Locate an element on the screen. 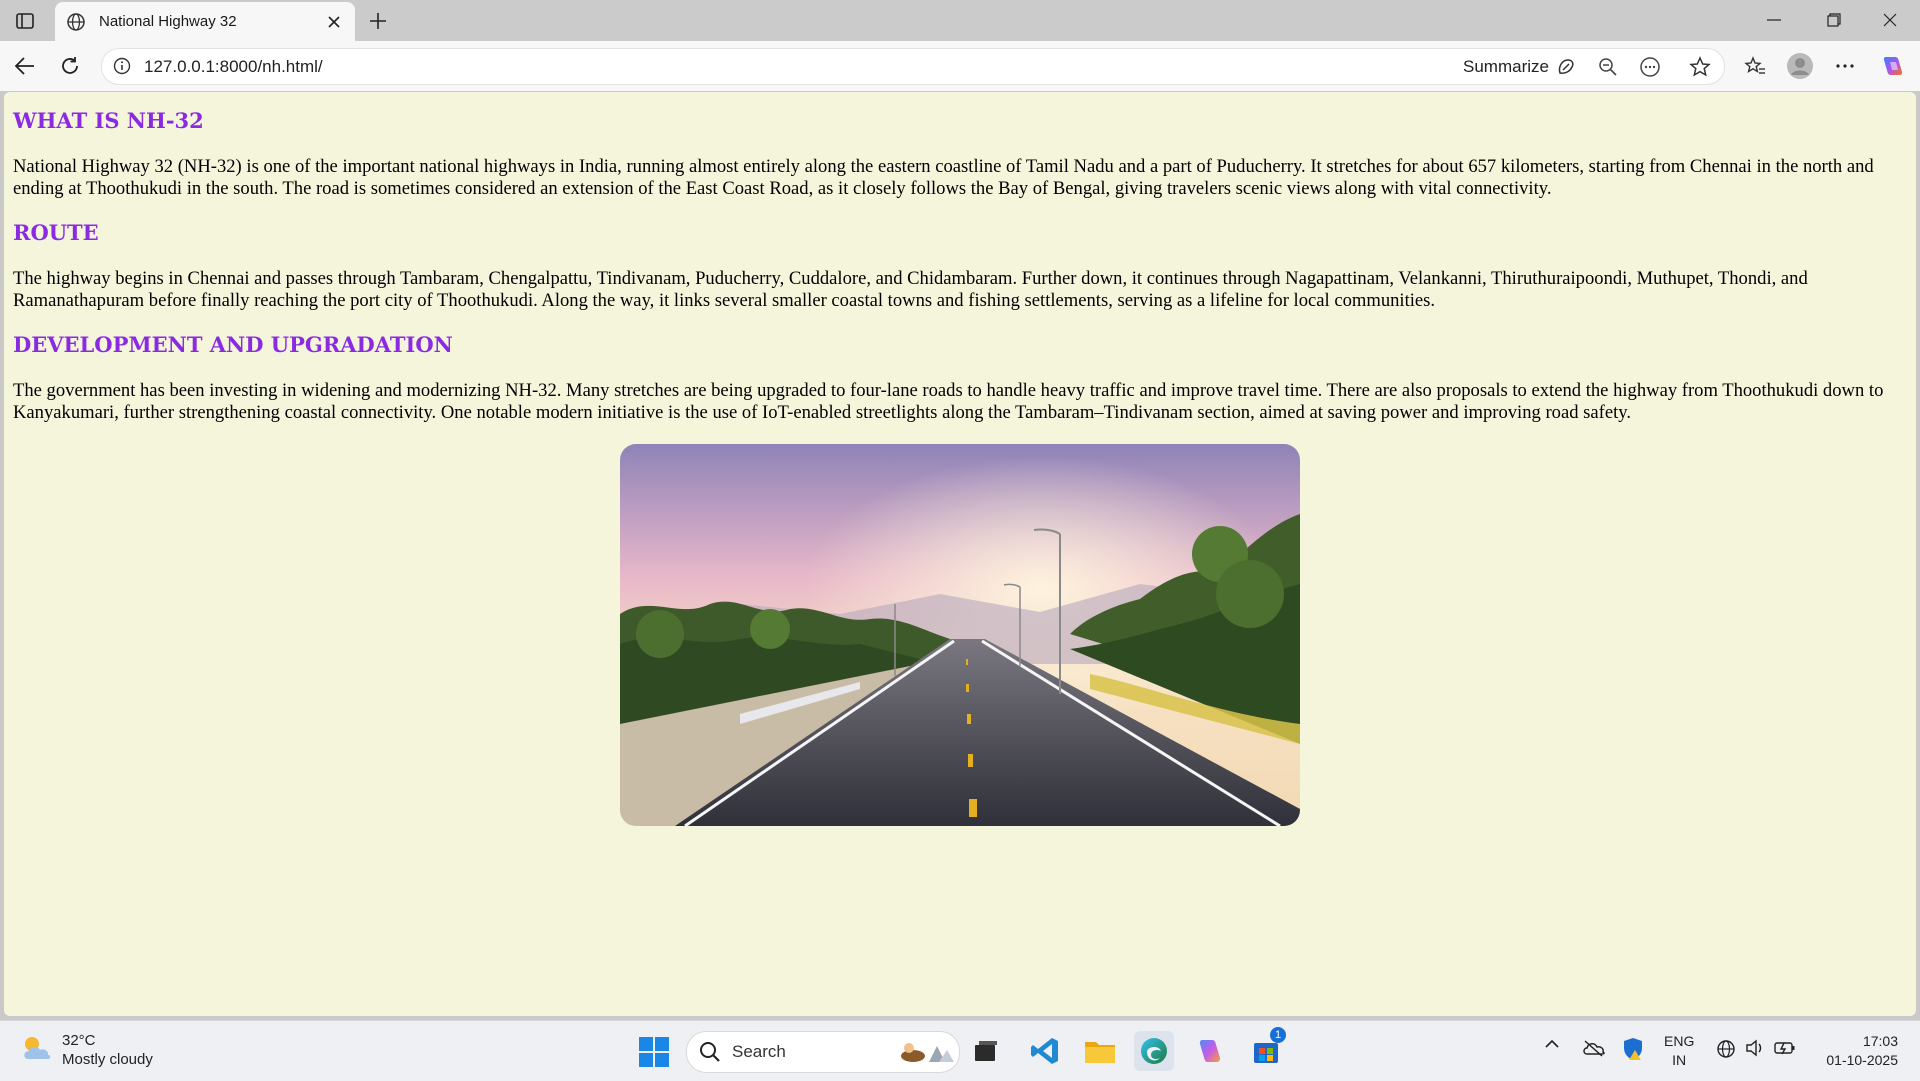  browser-tab: National Highway 32 is located at coordinates (205, 21).